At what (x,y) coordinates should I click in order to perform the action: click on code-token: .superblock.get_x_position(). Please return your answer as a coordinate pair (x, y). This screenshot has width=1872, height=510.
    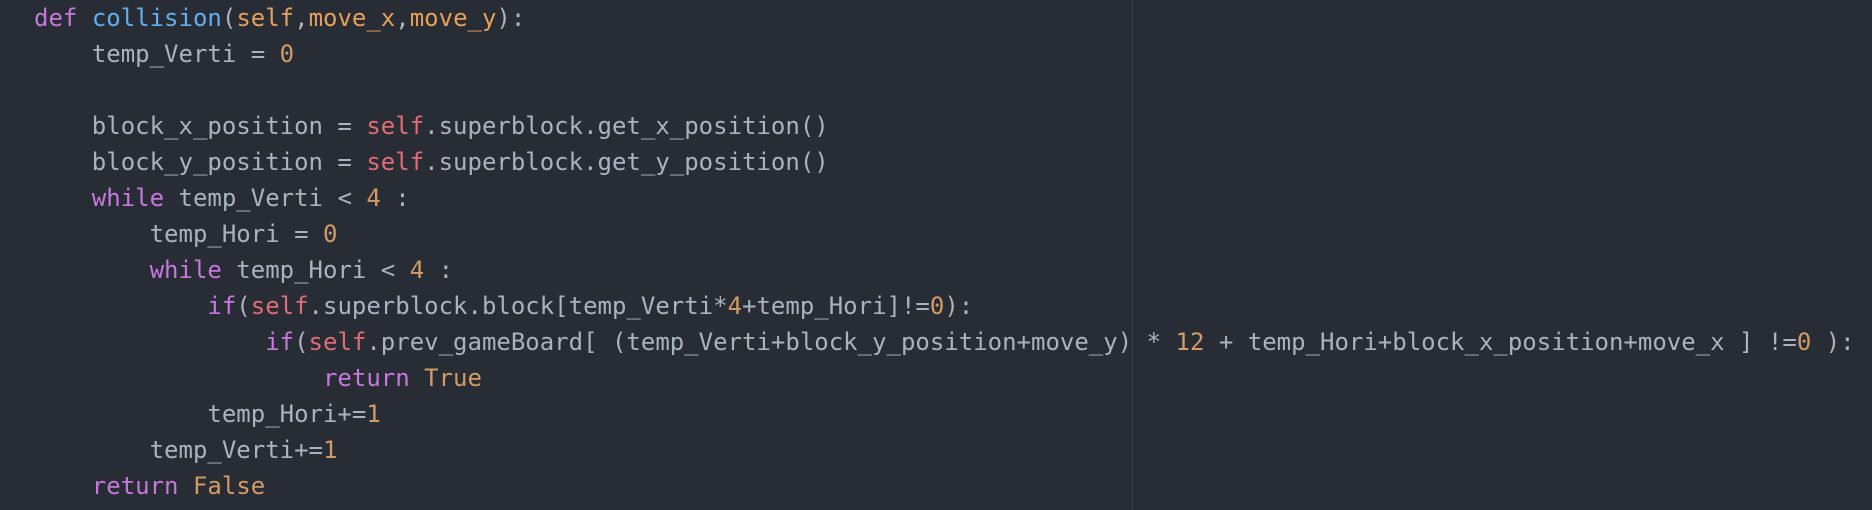
    Looking at the image, I should click on (626, 126).